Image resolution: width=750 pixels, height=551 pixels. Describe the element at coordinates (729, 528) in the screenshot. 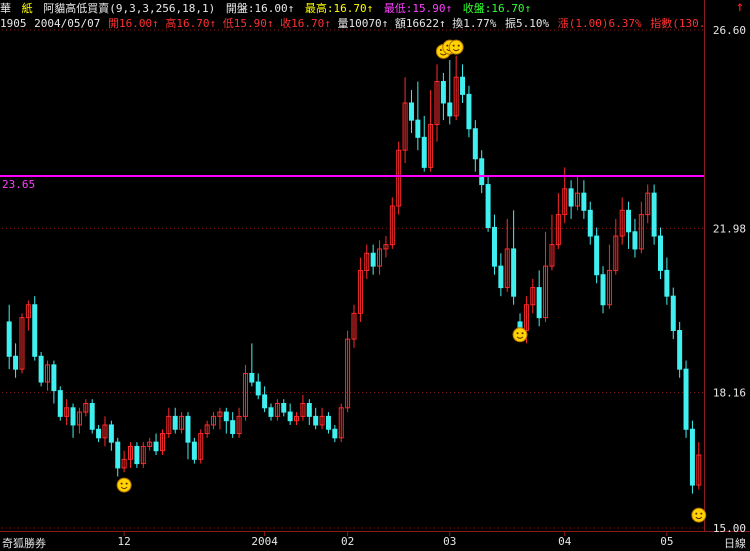

I see `y-tick-label: 15.00` at that location.